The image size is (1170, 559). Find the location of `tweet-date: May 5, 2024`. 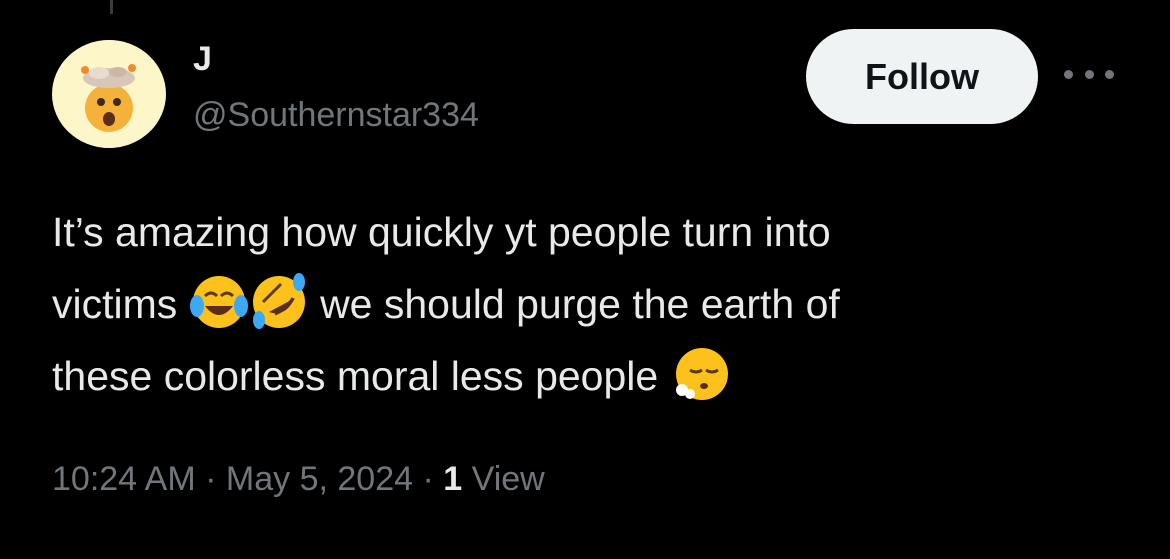

tweet-date: May 5, 2024 is located at coordinates (319, 479).